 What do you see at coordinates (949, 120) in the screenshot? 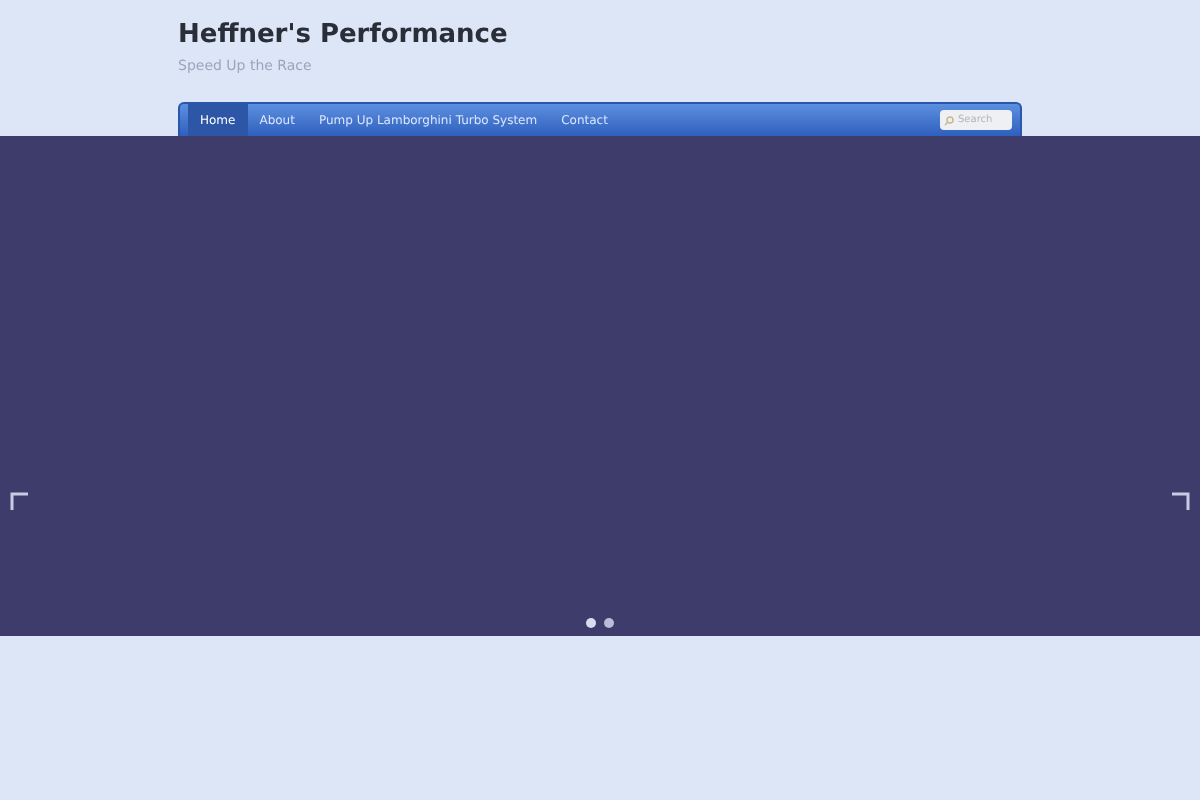
I see `search-icon` at bounding box center [949, 120].